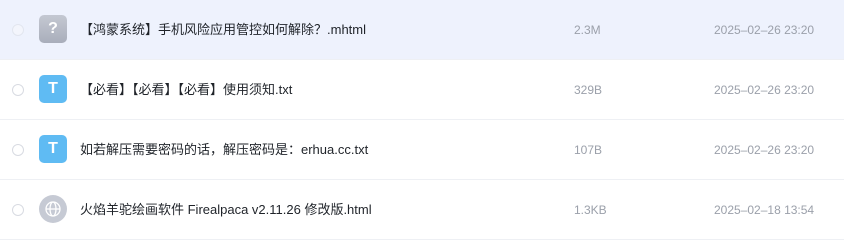  I want to click on file-size: 2.3M, so click(587, 30).